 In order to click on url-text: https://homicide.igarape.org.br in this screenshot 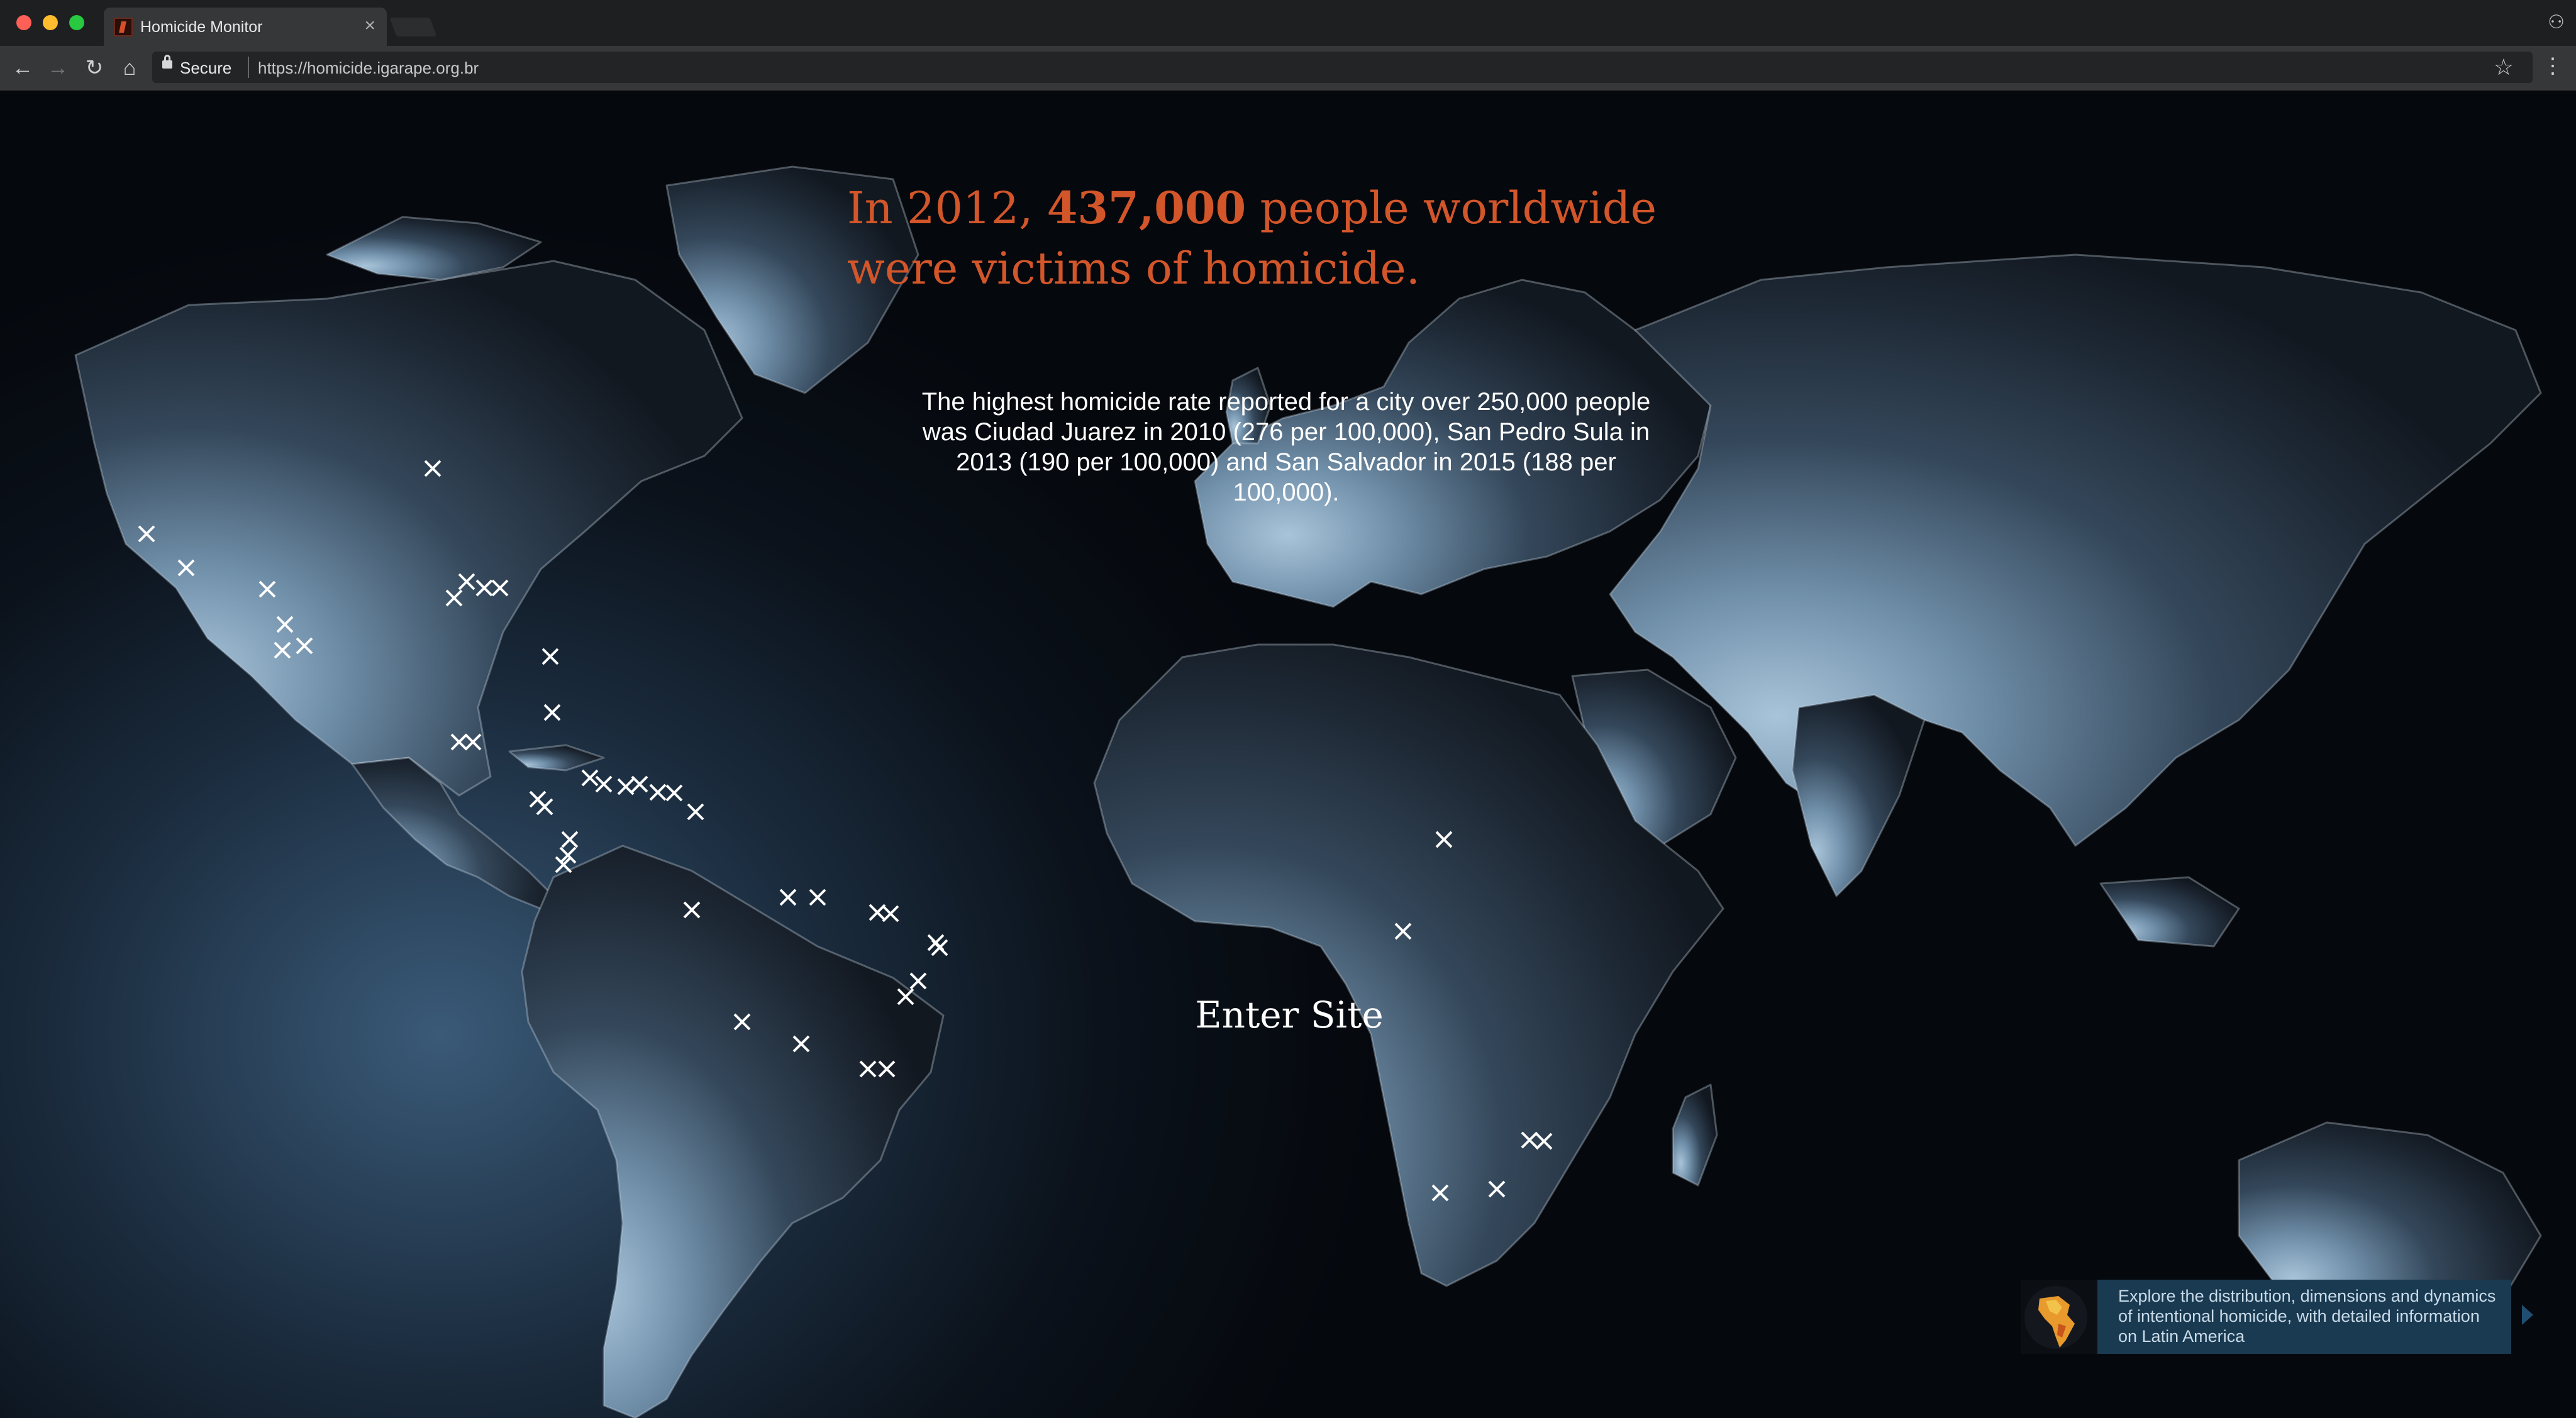, I will do `click(368, 68)`.